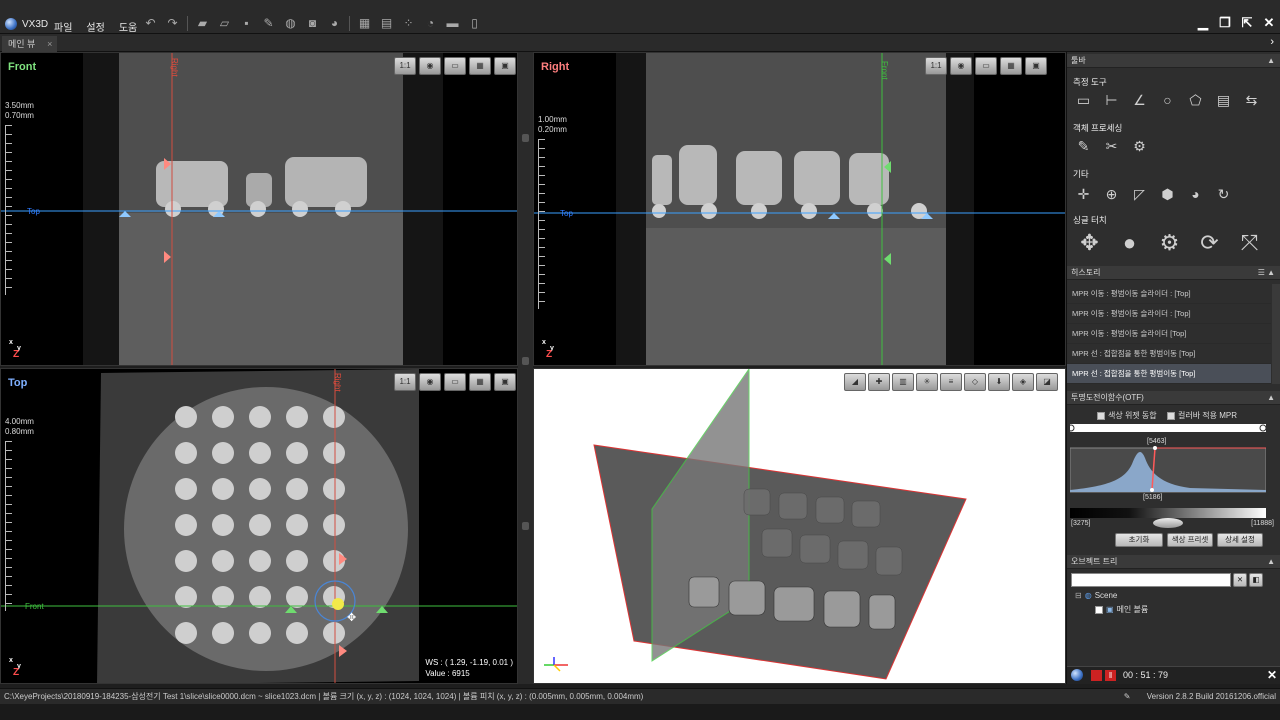  Describe the element at coordinates (1129, 243) in the screenshot. I see `zoom-icon: ●` at that location.